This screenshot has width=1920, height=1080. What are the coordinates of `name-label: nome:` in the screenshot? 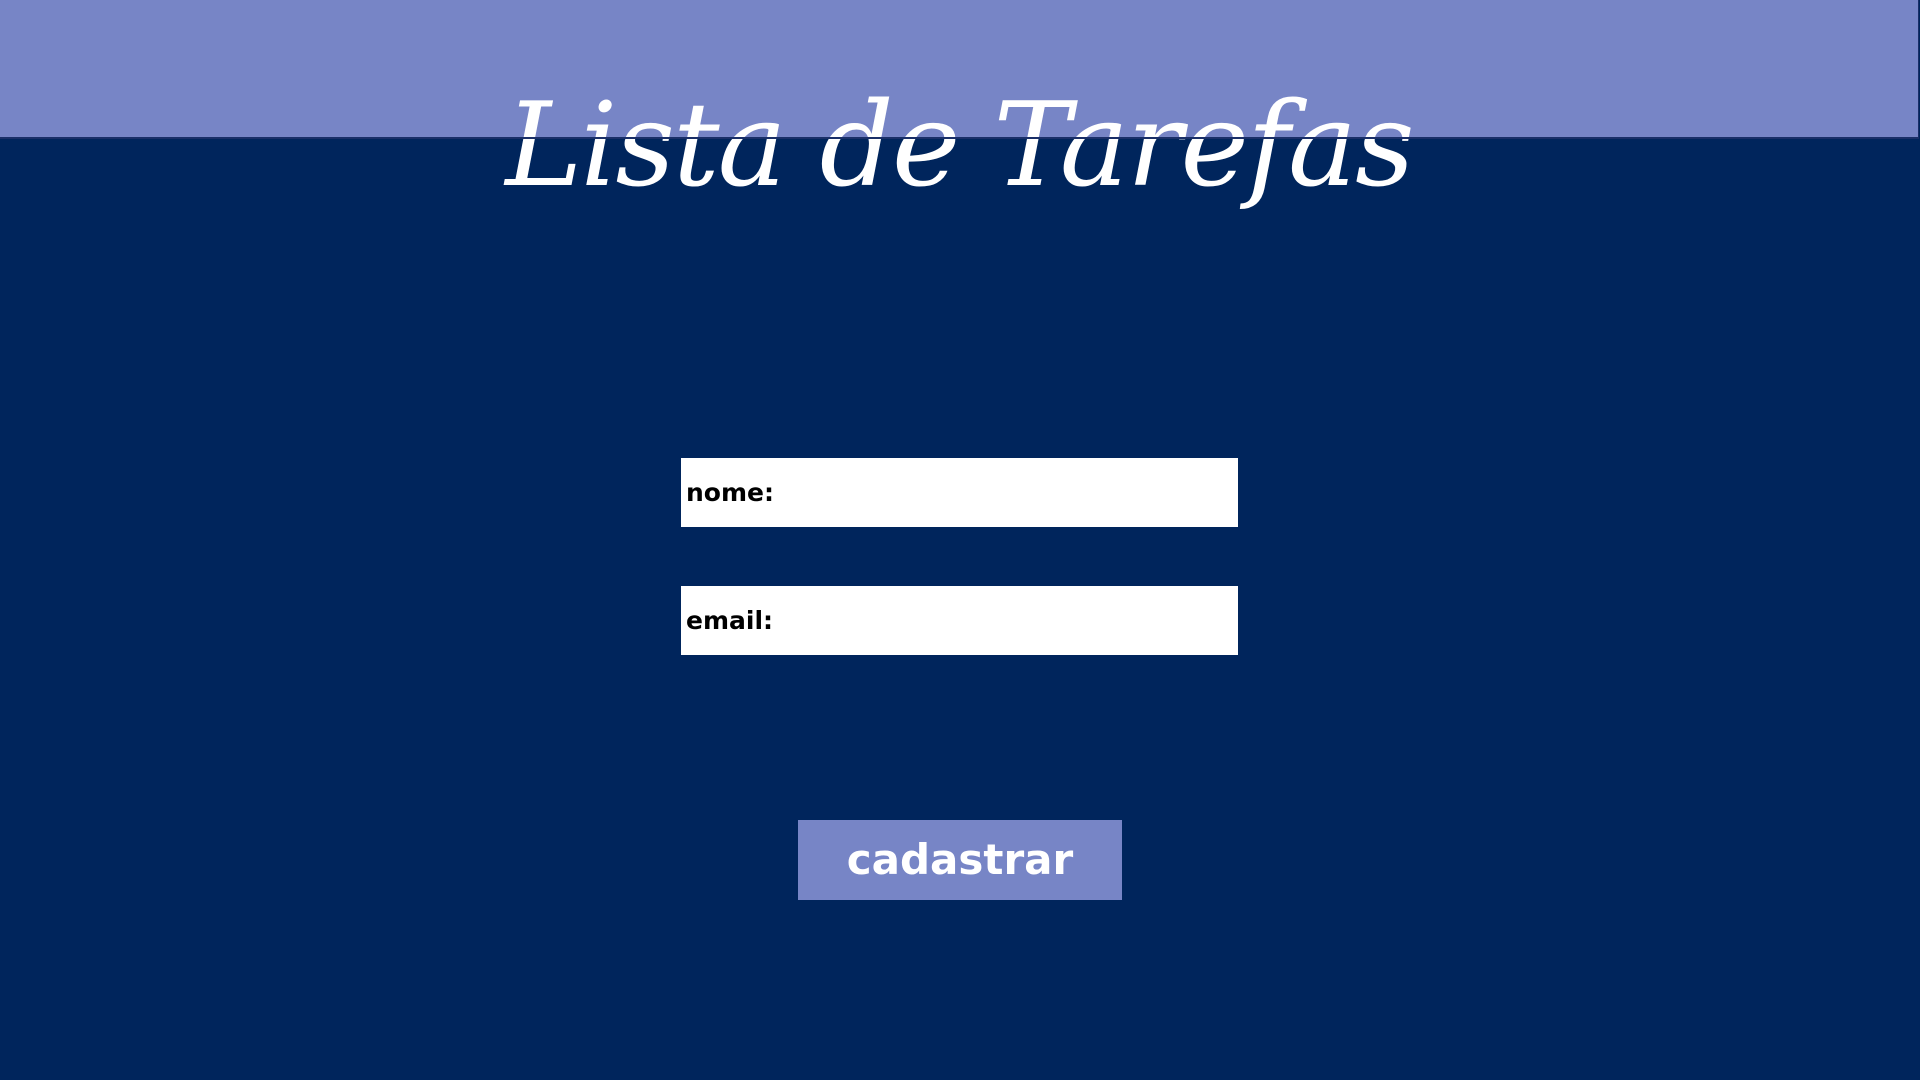 It's located at (730, 492).